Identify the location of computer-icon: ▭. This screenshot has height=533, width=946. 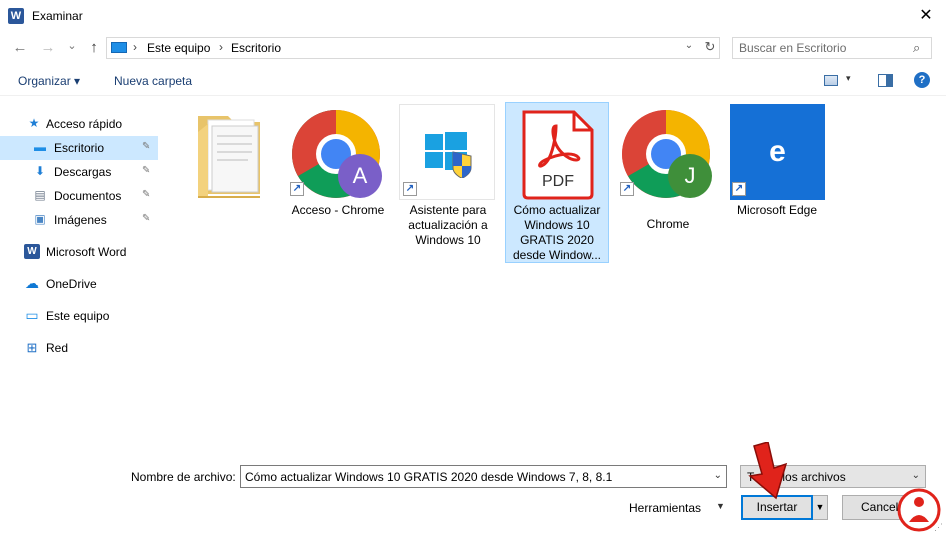
(32, 315).